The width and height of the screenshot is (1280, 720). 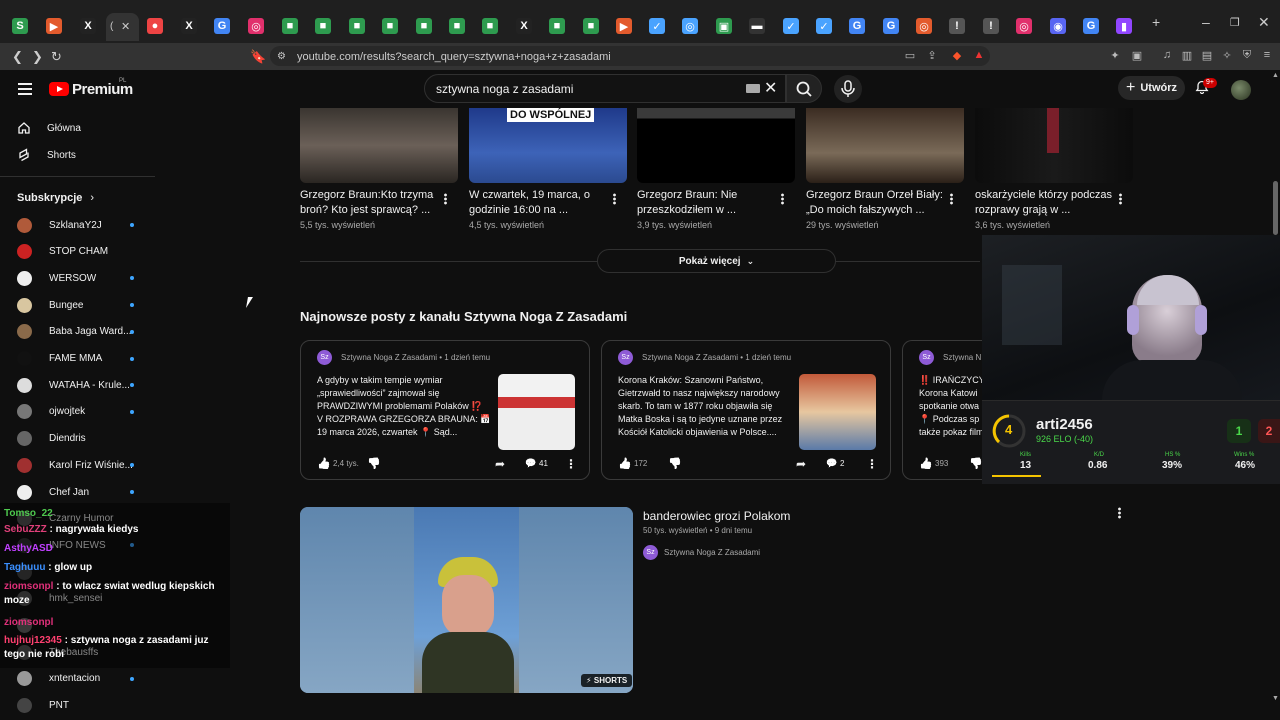 I want to click on tab-favicon-30: ◉, so click(x=1058, y=26).